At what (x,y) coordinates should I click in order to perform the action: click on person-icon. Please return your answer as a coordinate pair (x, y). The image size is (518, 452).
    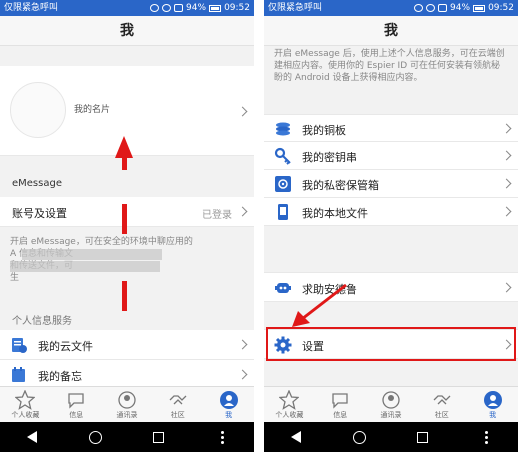
    Looking at the image, I should click on (492, 400).